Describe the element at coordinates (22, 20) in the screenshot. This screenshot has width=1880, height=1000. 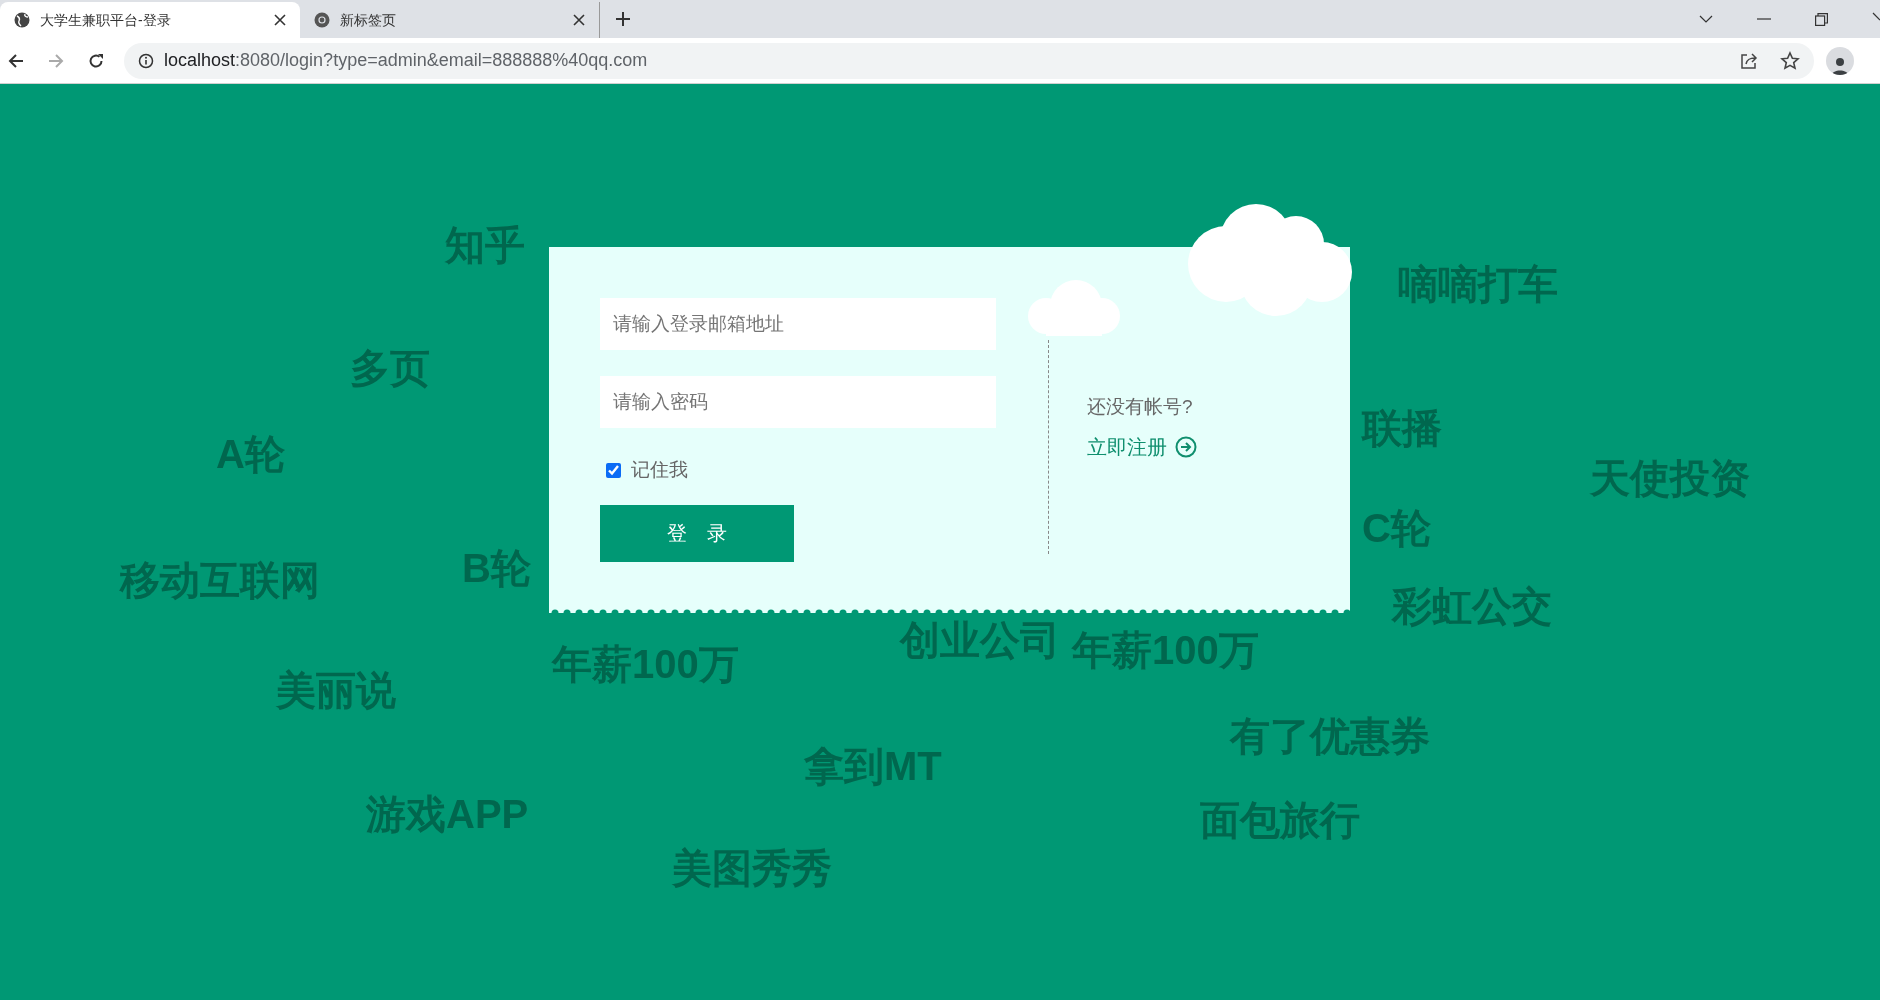
I see `globe-icon` at that location.